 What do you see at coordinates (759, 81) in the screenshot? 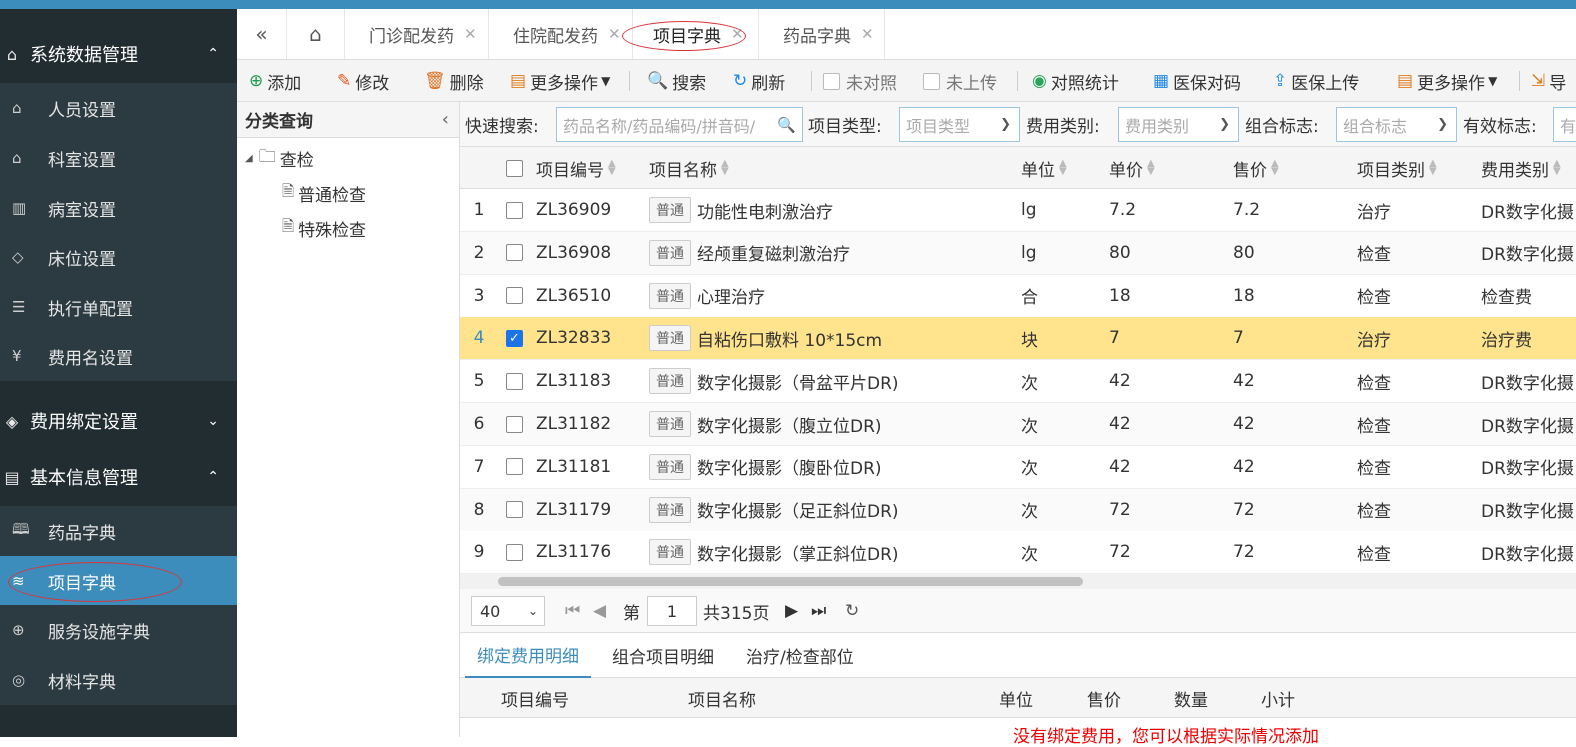
I see `refresh-button: ↻ 刷新` at bounding box center [759, 81].